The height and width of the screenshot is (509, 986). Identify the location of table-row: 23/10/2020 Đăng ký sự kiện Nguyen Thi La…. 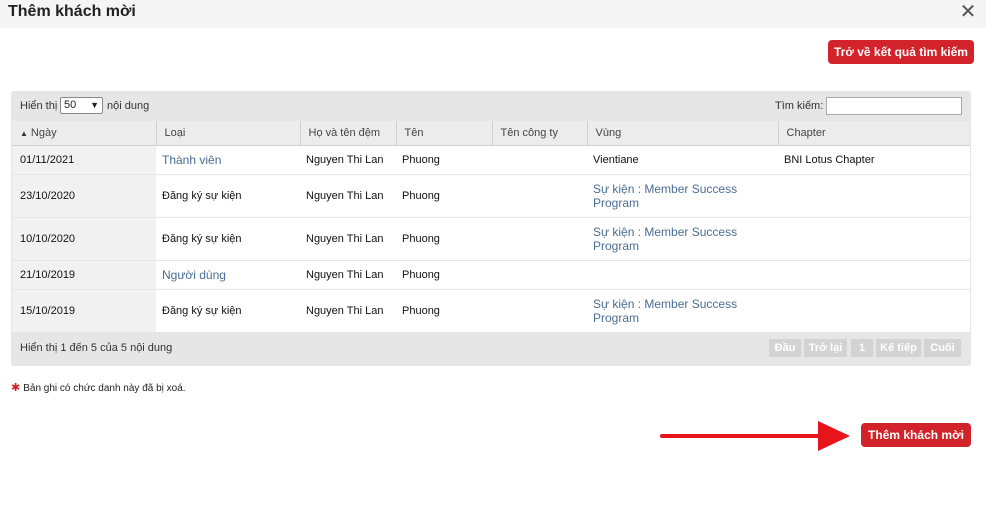
(491, 196).